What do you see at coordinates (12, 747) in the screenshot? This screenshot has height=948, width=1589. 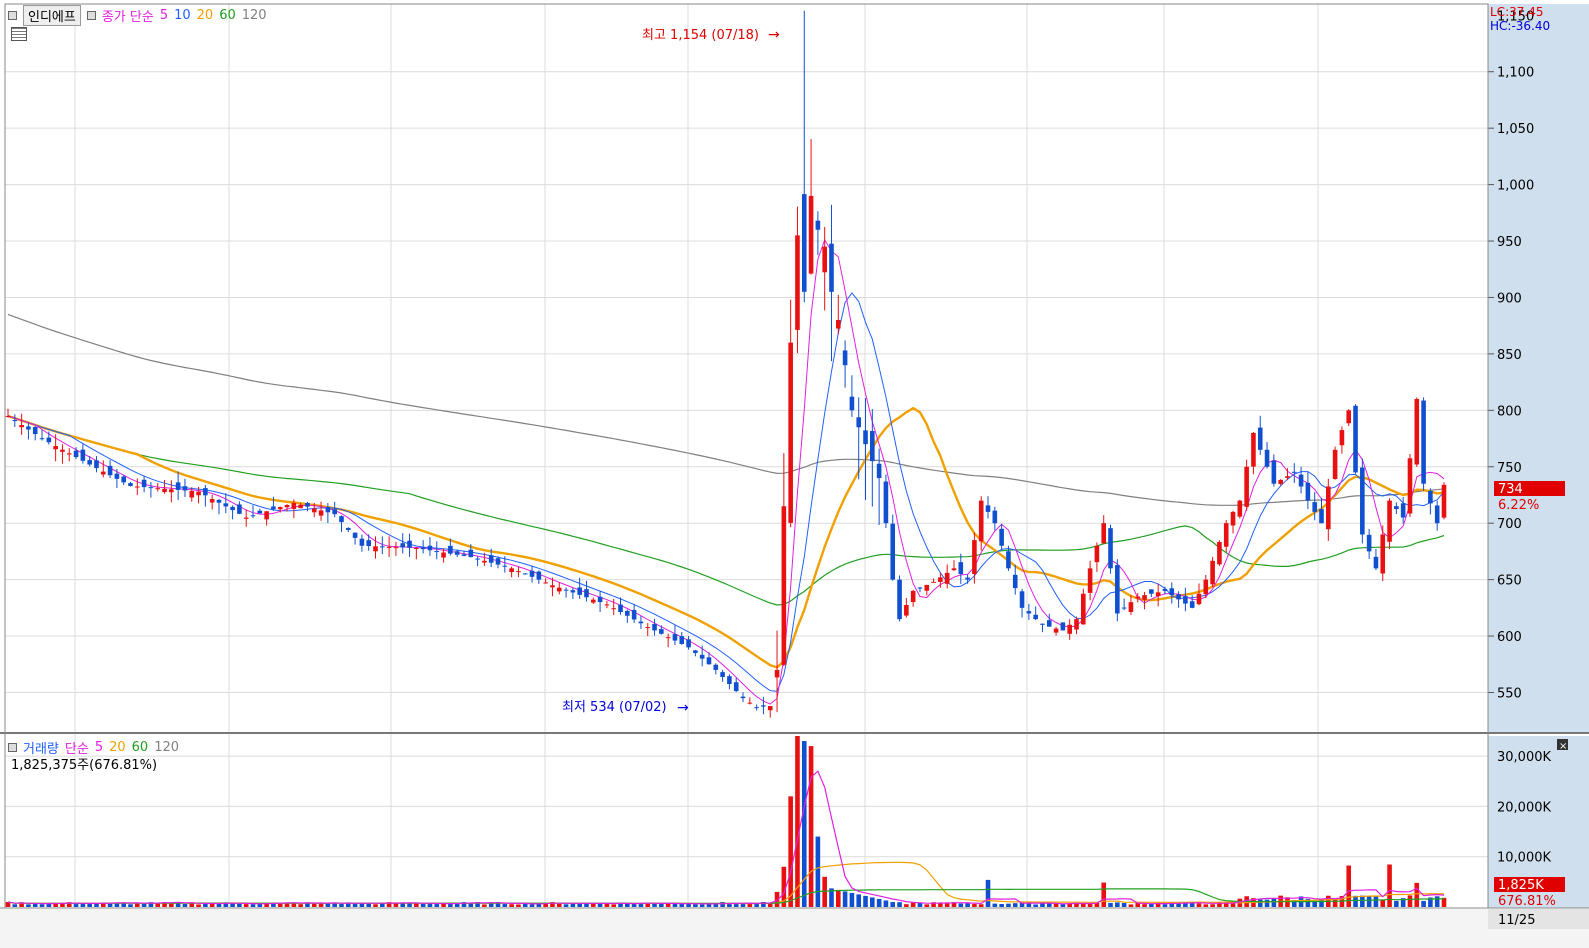 I see `volume-toggle-icon` at bounding box center [12, 747].